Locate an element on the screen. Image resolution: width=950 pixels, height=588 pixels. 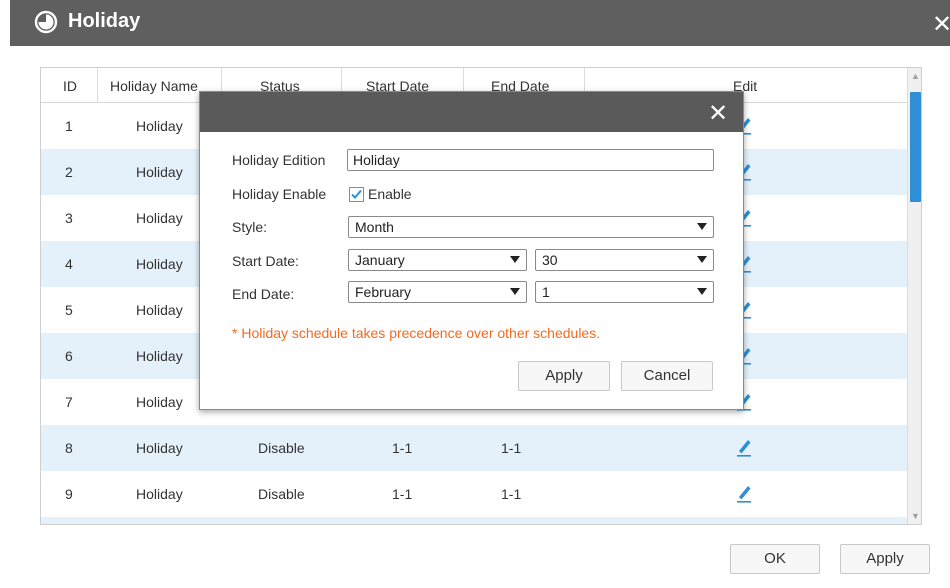
table-row: 9 Holiday Disable 1-1 1-1 is located at coordinates (474, 494).